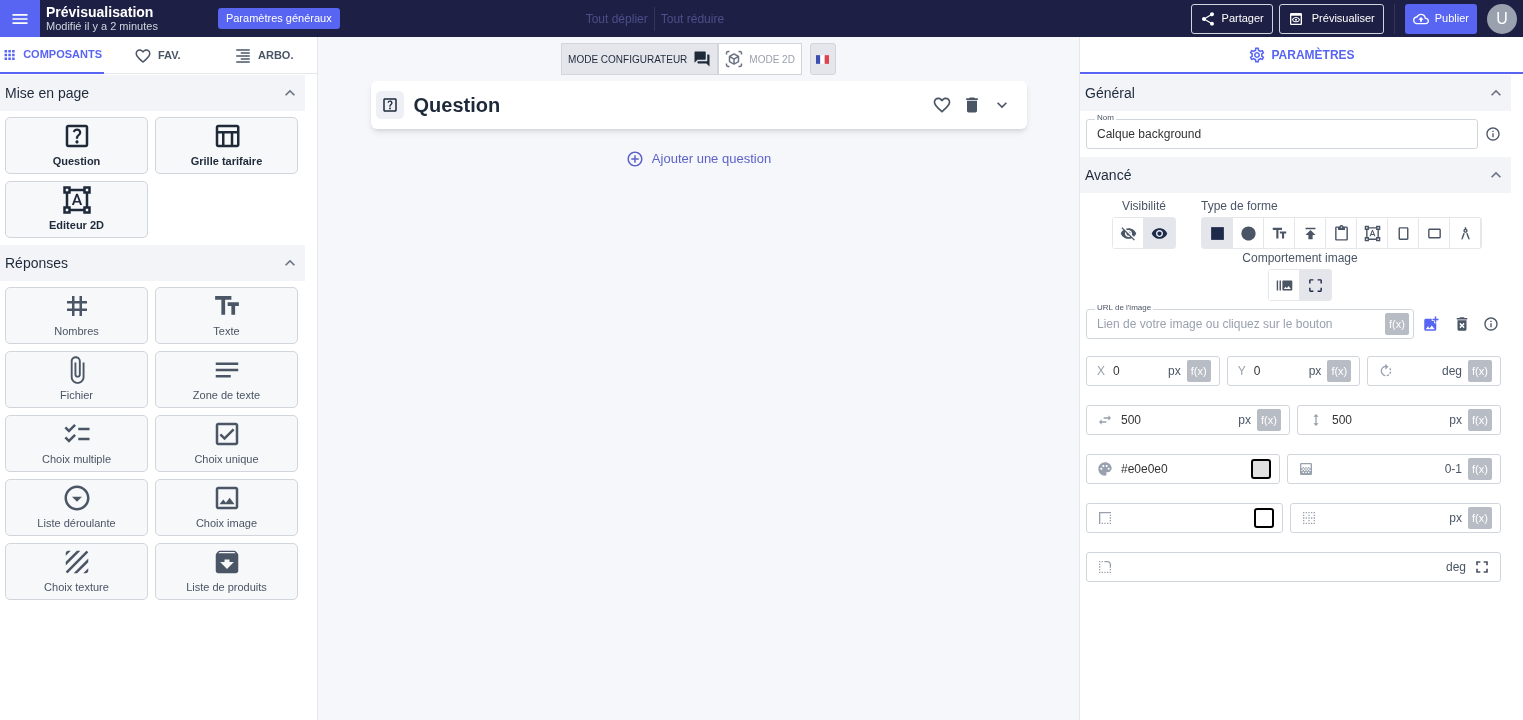  I want to click on visibility-label: Visibilité, so click(1144, 206).